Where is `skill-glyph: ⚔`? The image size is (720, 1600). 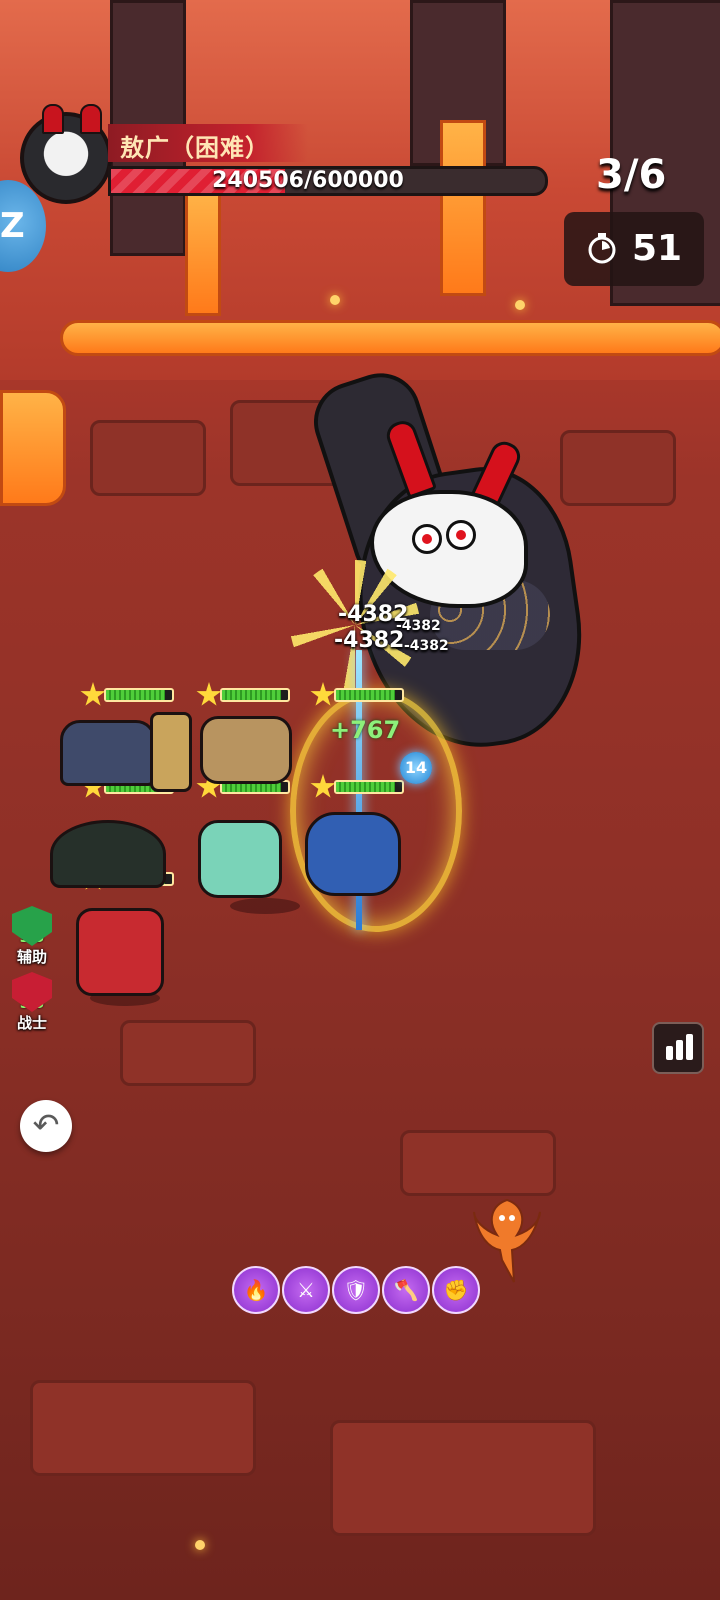 skill-glyph: ⚔ is located at coordinates (306, 1290).